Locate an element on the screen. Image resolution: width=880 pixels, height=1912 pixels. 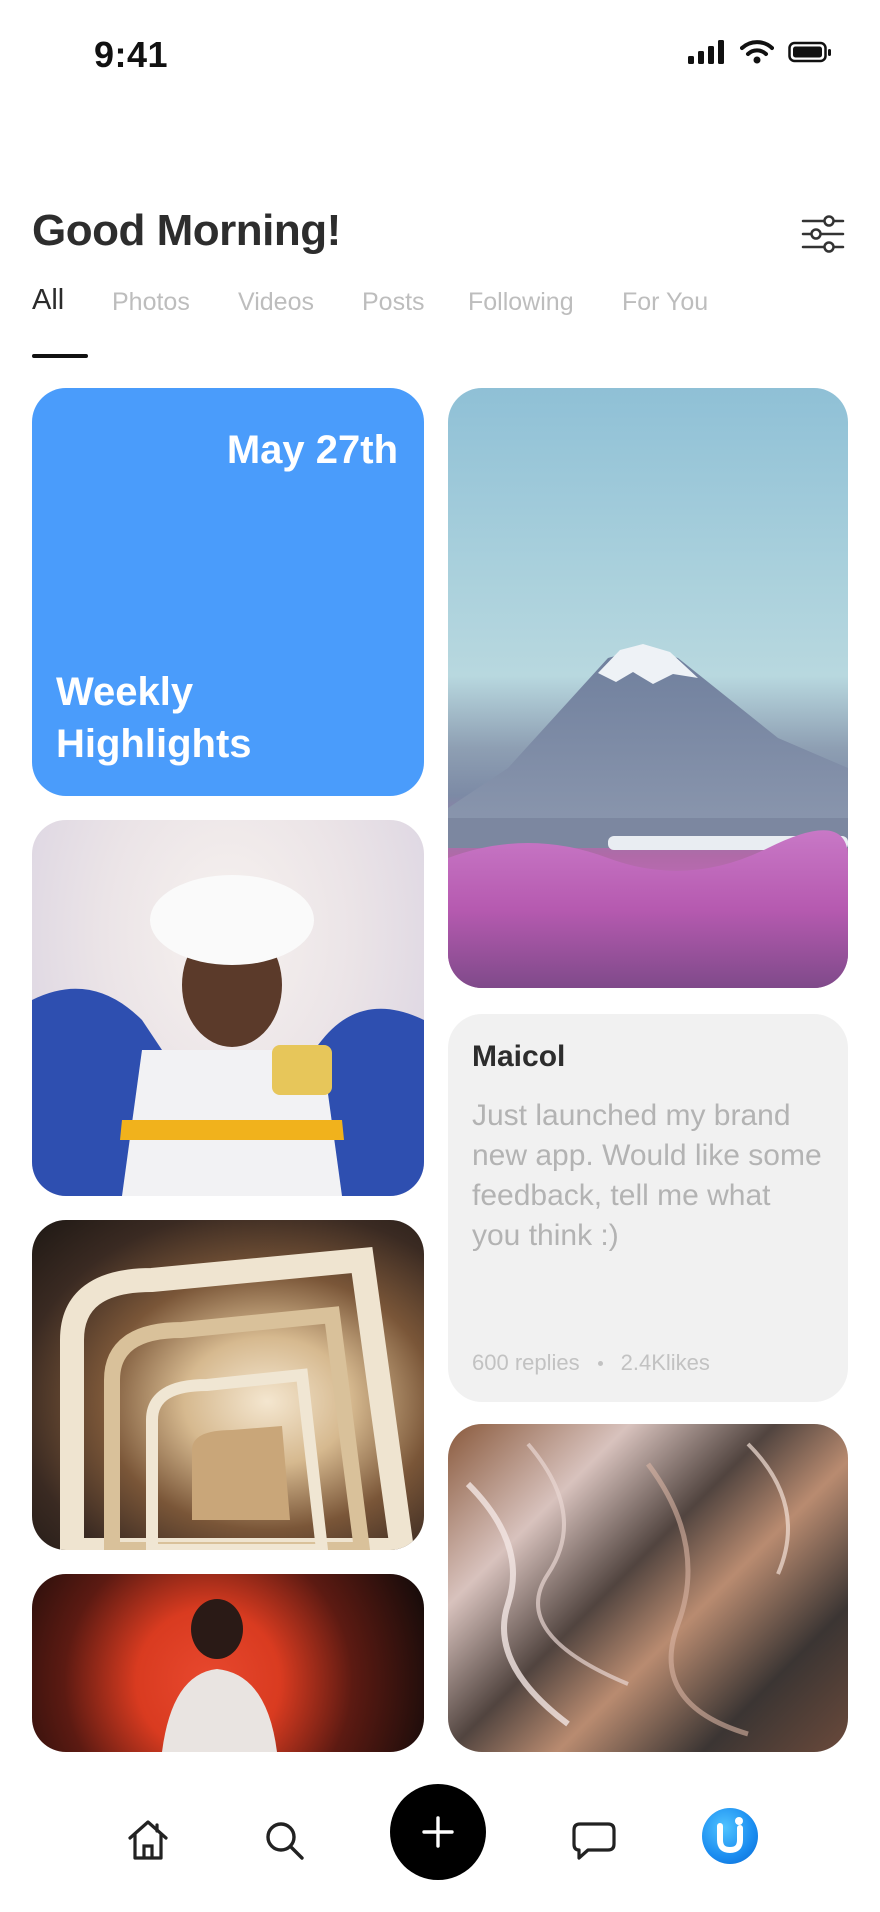
mountain-photo is located at coordinates (648, 816).